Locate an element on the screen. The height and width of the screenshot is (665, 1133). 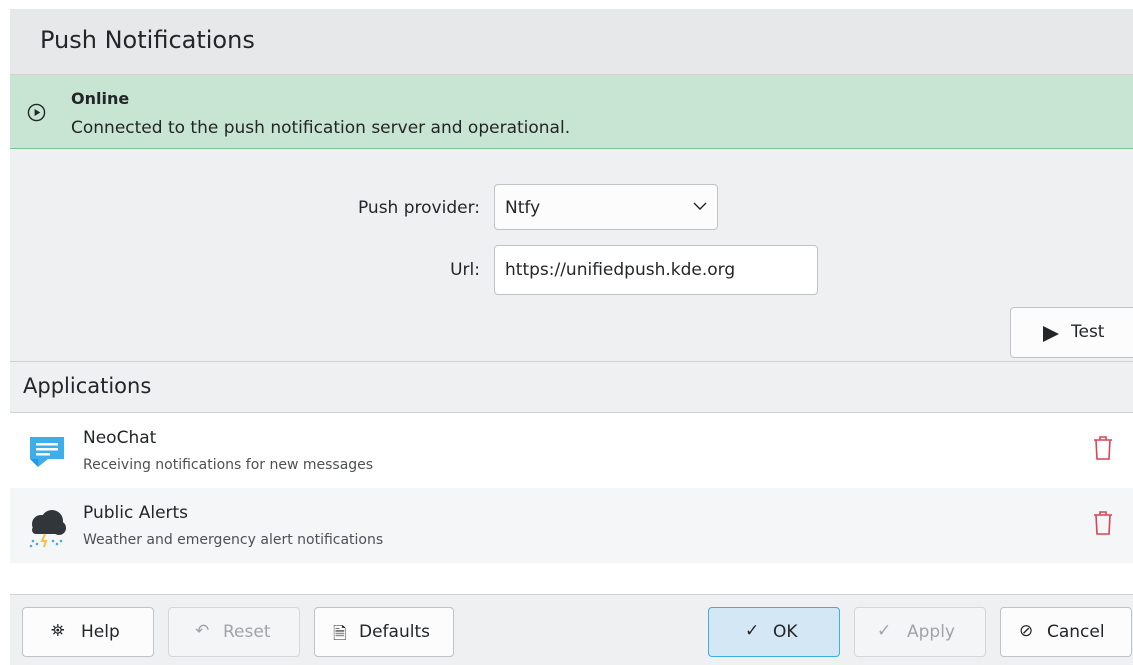
reset-button: ↶ Reset is located at coordinates (234, 632).